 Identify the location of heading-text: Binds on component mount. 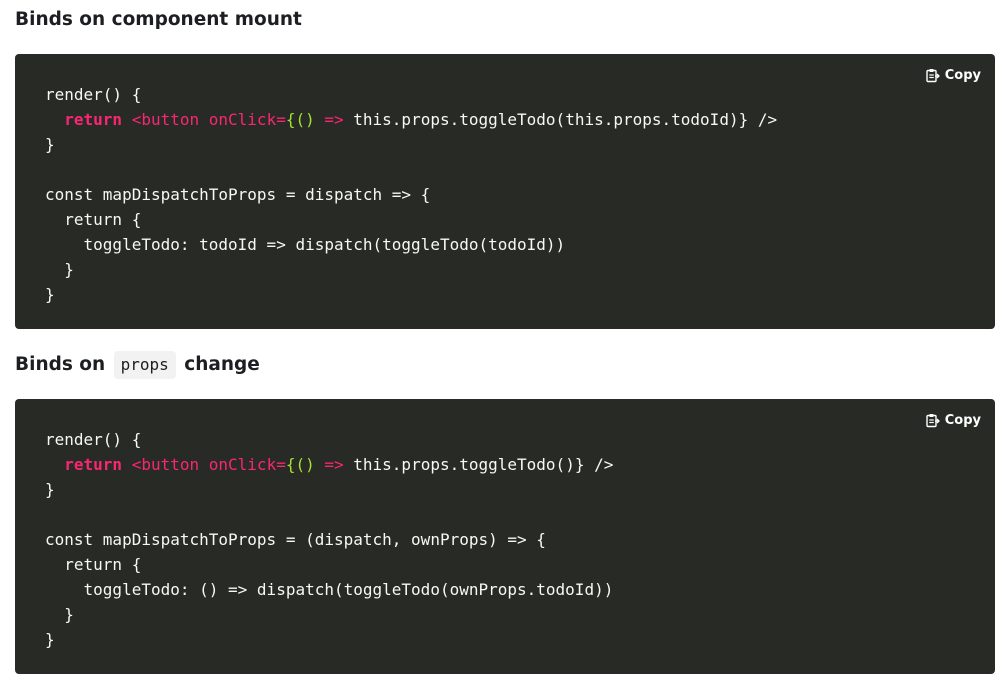
(158, 19).